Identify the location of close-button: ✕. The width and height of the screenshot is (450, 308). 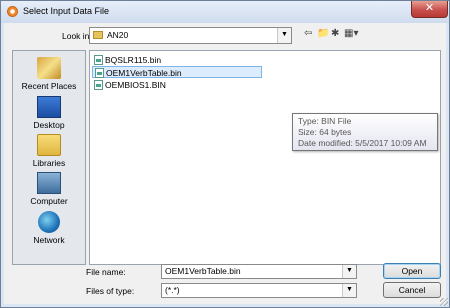
(429, 9).